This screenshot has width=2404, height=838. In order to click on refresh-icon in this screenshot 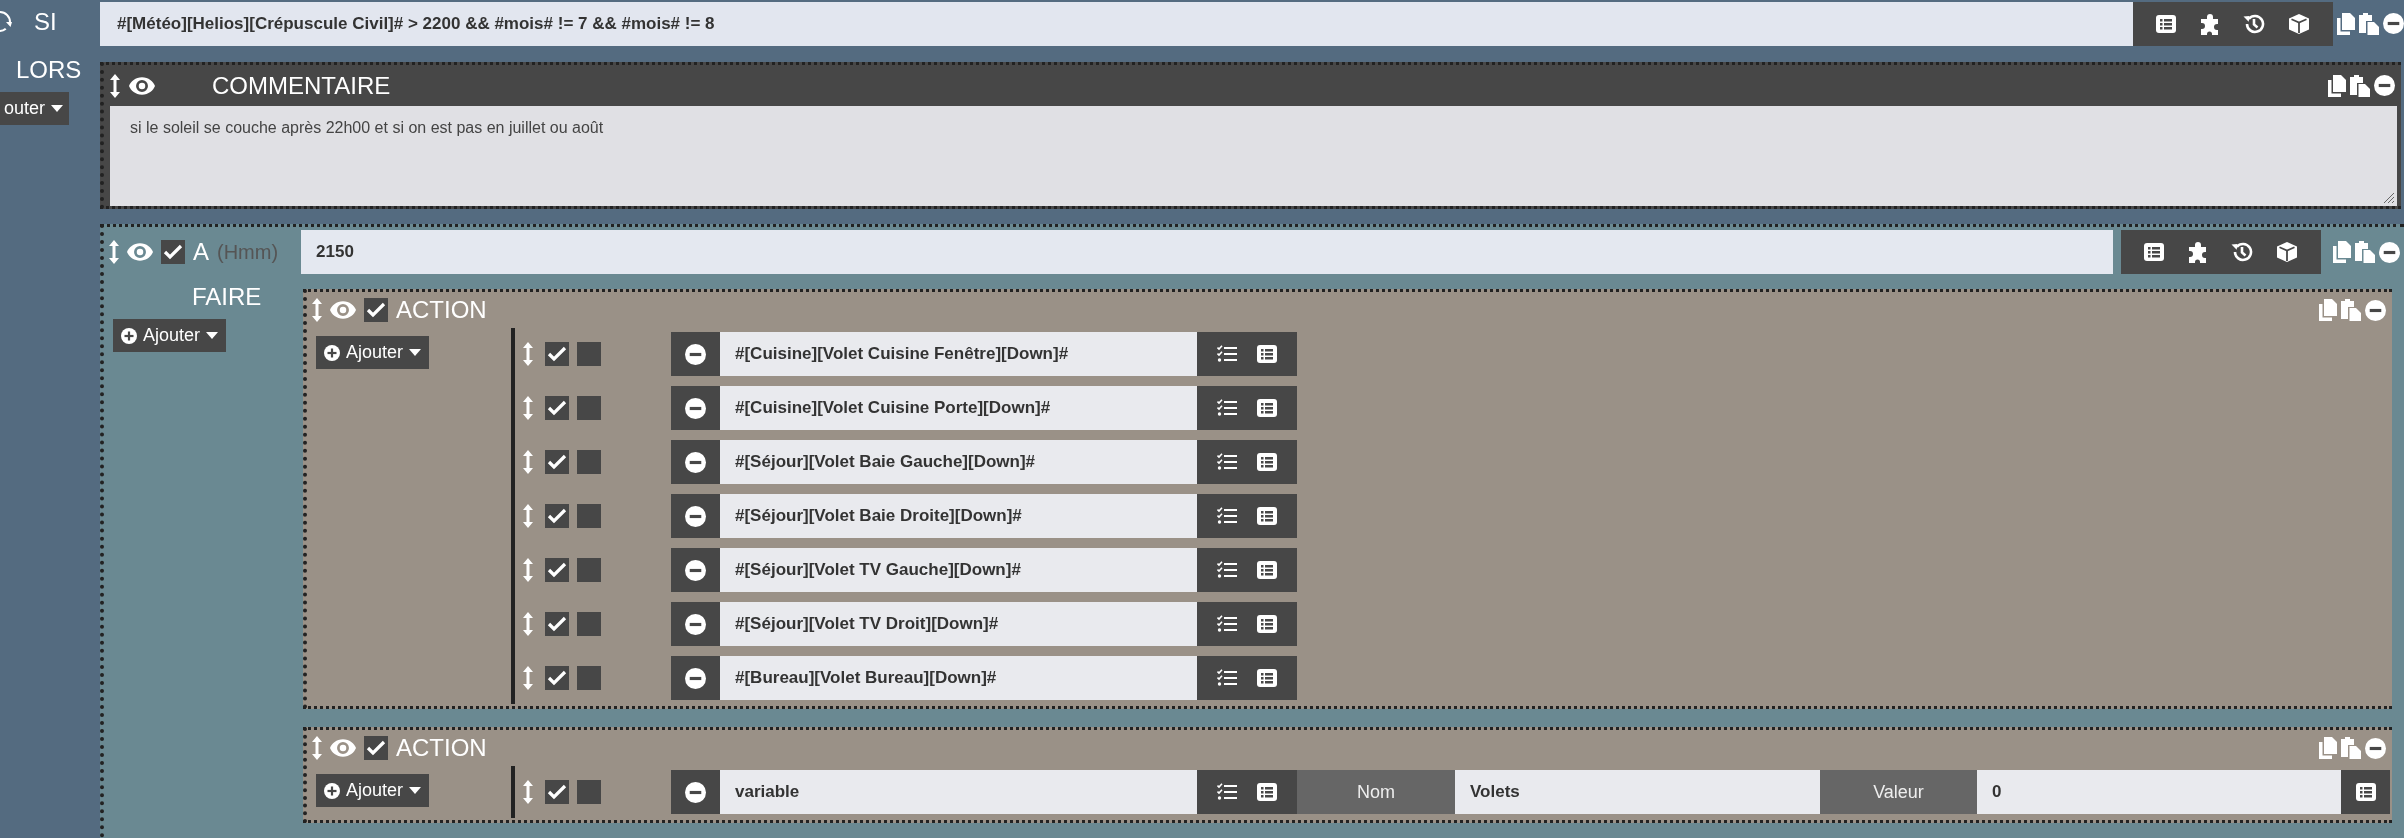, I will do `click(6, 22)`.